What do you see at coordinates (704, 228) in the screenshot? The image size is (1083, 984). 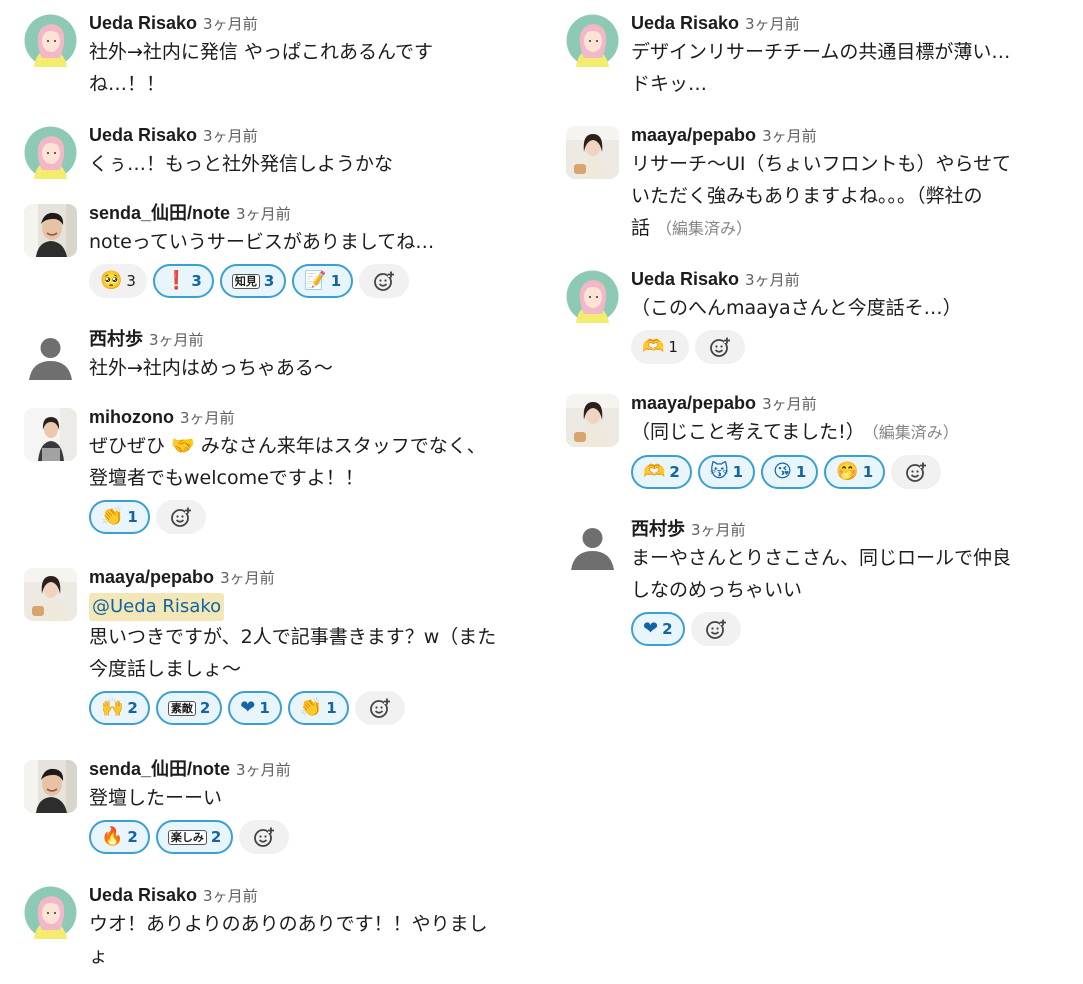 I see `edited-label: （編集済み）` at bounding box center [704, 228].